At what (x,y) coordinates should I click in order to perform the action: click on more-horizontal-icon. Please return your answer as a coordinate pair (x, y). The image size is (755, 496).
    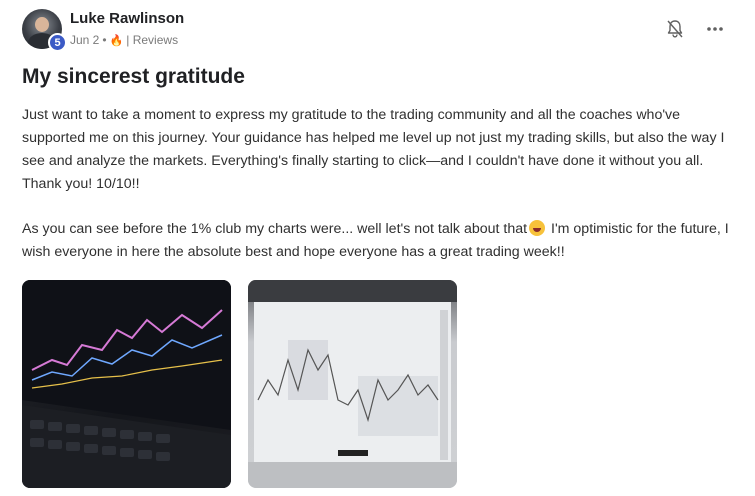
    Looking at the image, I should click on (715, 29).